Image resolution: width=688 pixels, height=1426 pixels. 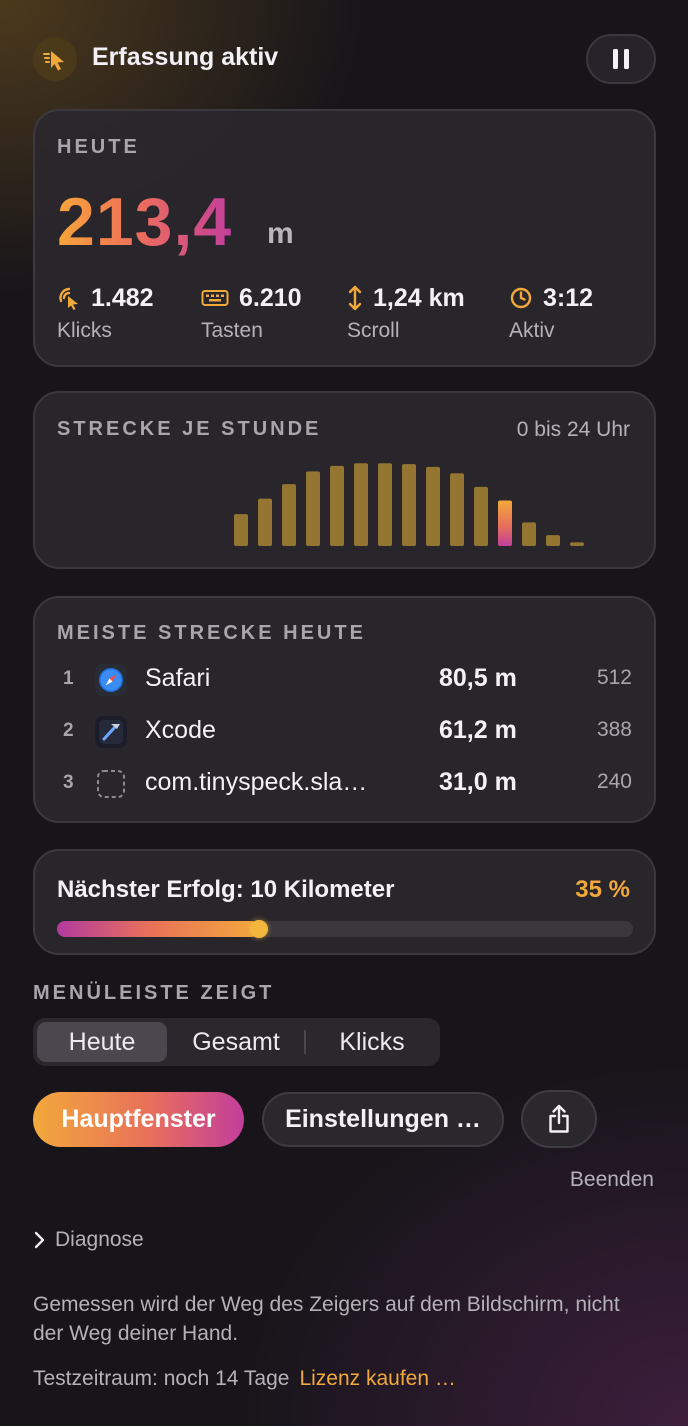 I want to click on stat-clicks: 1.482 Klicks, so click(x=105, y=313).